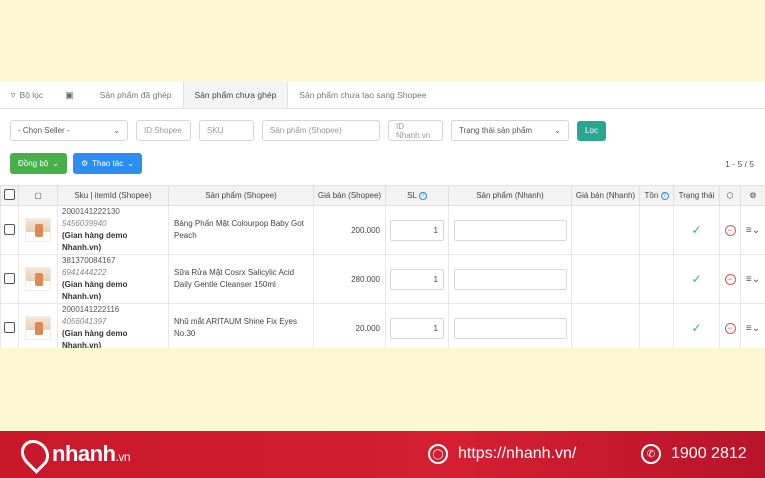 This screenshot has height=478, width=765. What do you see at coordinates (591, 130) in the screenshot?
I see `filter-button: Lọc` at bounding box center [591, 130].